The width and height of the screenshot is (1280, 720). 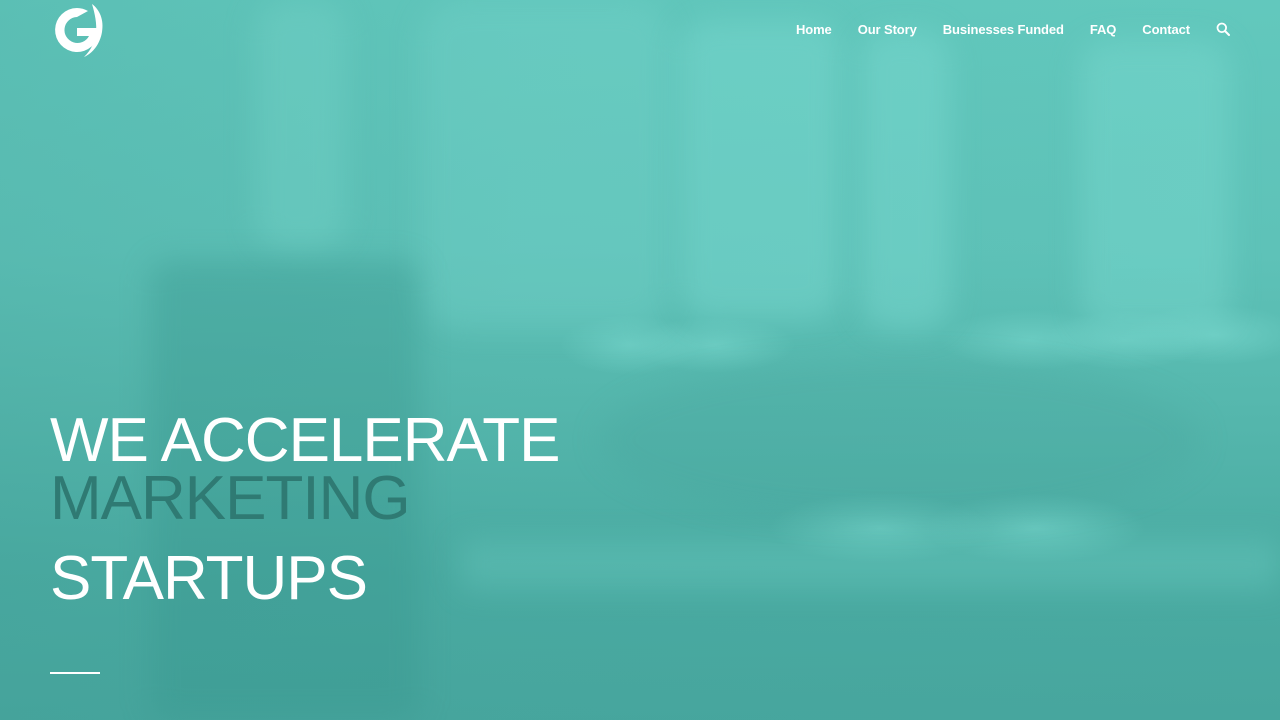 I want to click on nav-item-our-story: Our Story, so click(x=887, y=29).